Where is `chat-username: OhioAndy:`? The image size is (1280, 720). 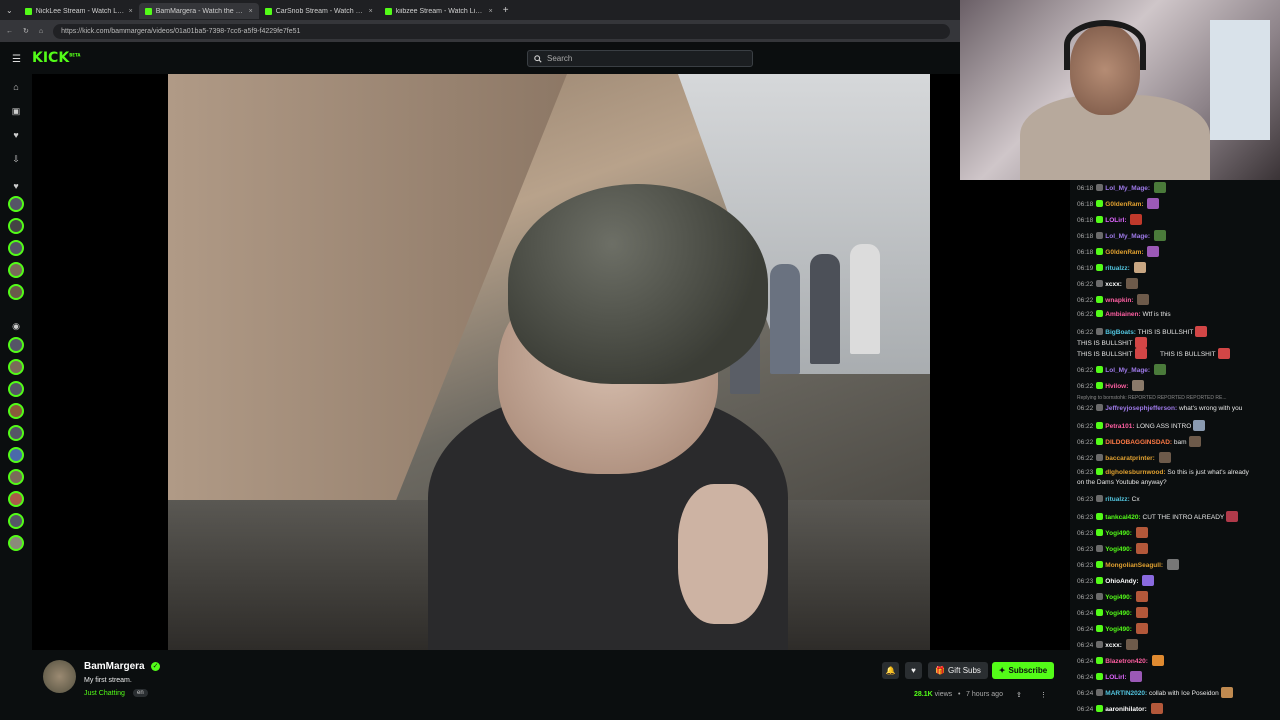 chat-username: OhioAndy: is located at coordinates (1121, 581).